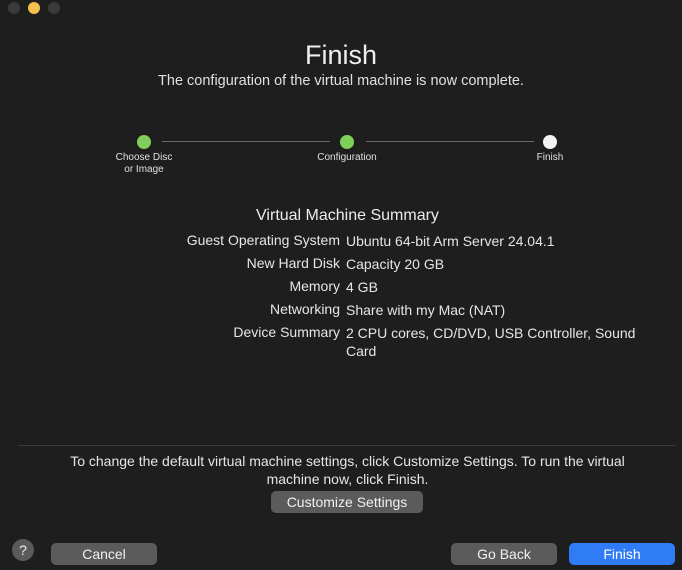 Image resolution: width=682 pixels, height=570 pixels. What do you see at coordinates (144, 142) in the screenshot?
I see `step-dot-choose-disc` at bounding box center [144, 142].